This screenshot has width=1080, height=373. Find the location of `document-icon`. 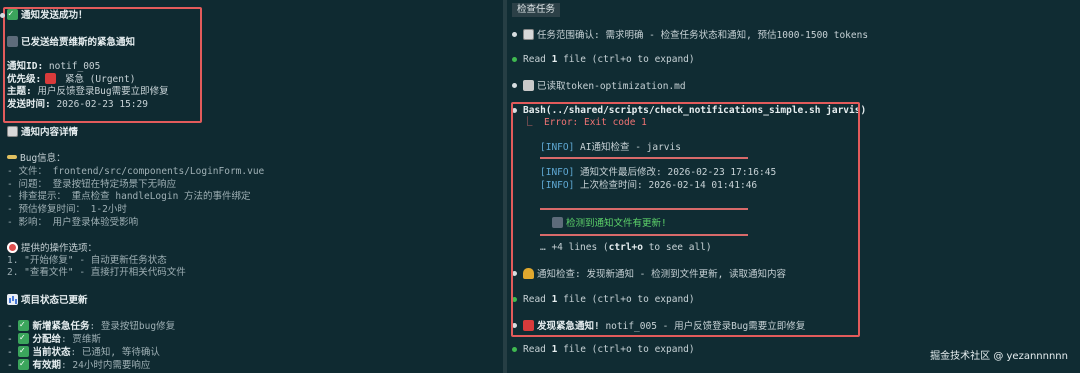

document-icon is located at coordinates (12, 131).